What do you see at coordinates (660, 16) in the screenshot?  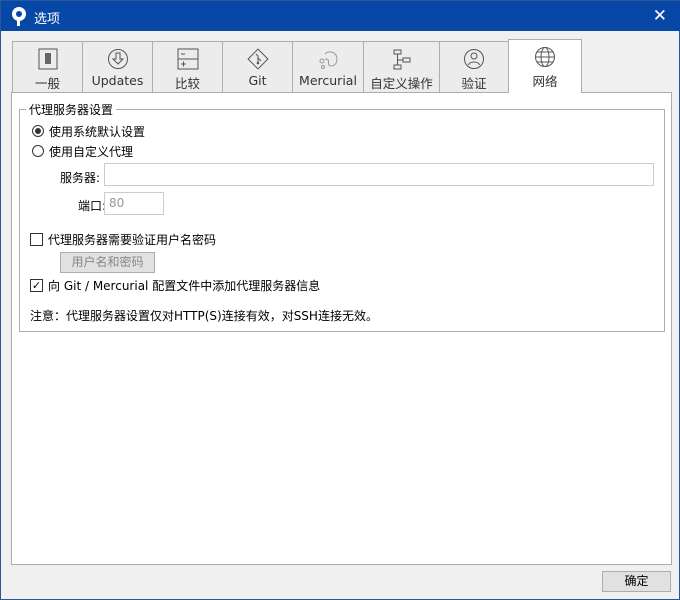 I see `close-icon: ✕` at bounding box center [660, 16].